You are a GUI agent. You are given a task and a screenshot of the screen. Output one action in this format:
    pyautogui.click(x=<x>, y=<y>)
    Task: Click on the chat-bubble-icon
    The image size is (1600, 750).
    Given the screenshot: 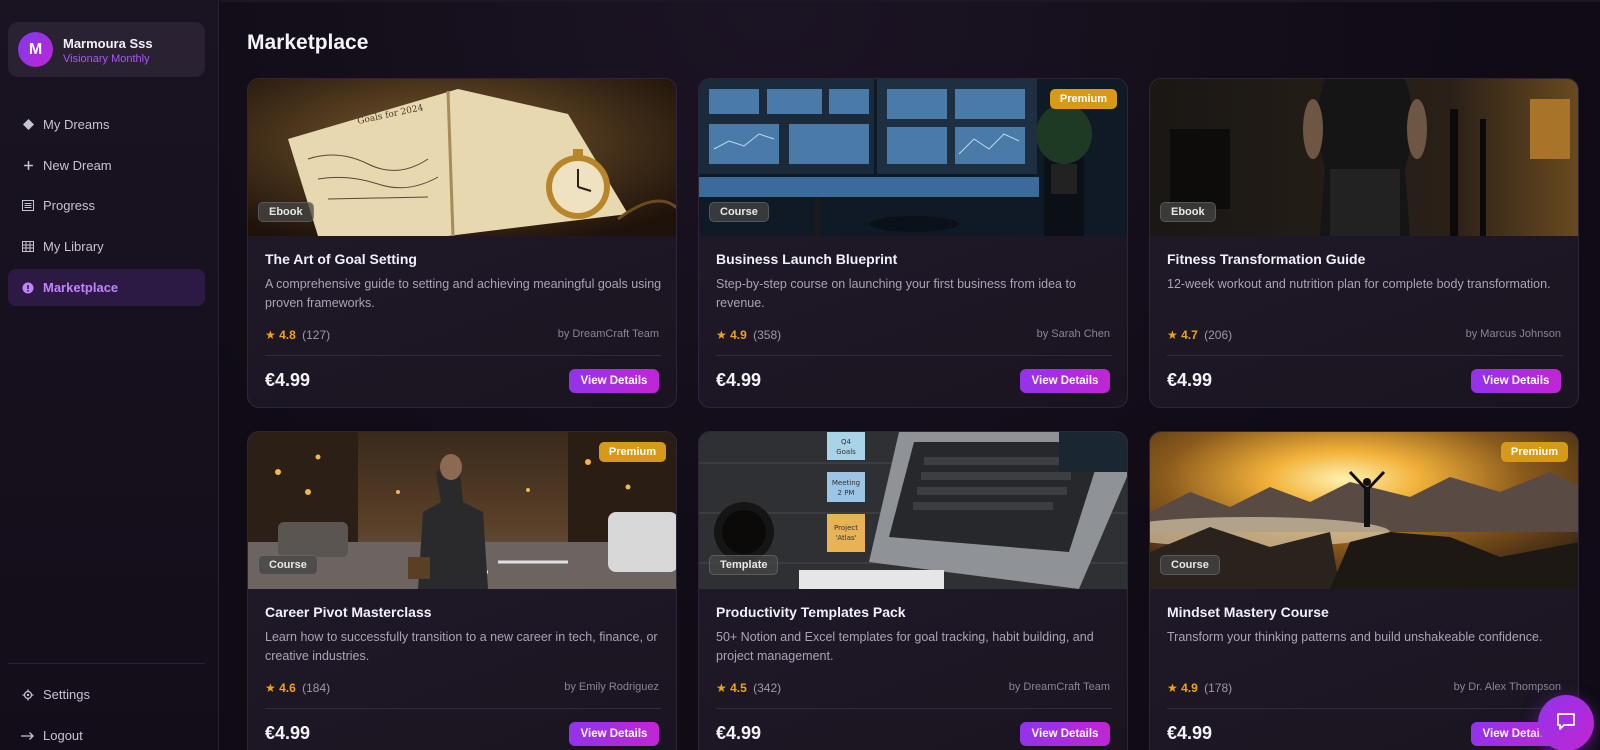 What is the action you would take?
    pyautogui.click(x=1566, y=723)
    